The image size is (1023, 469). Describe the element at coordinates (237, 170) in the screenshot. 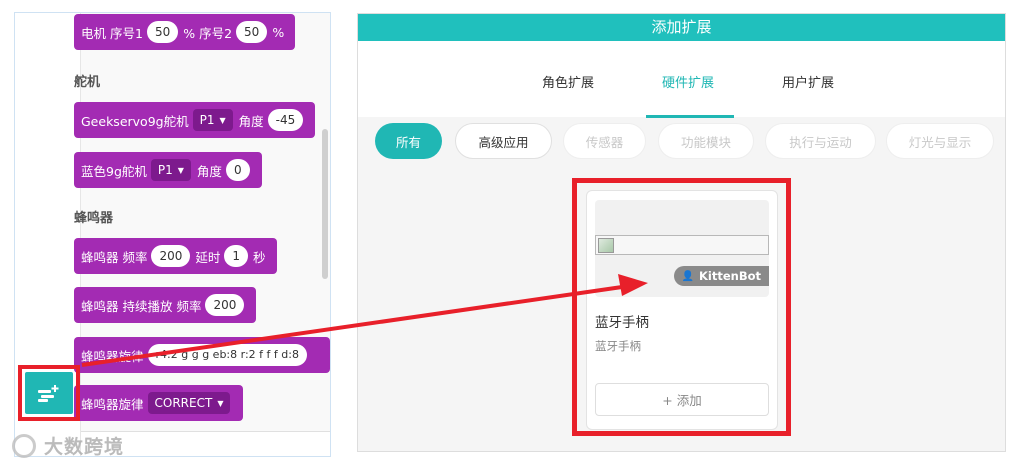

I see `blue-servo-angle-input: 0` at that location.